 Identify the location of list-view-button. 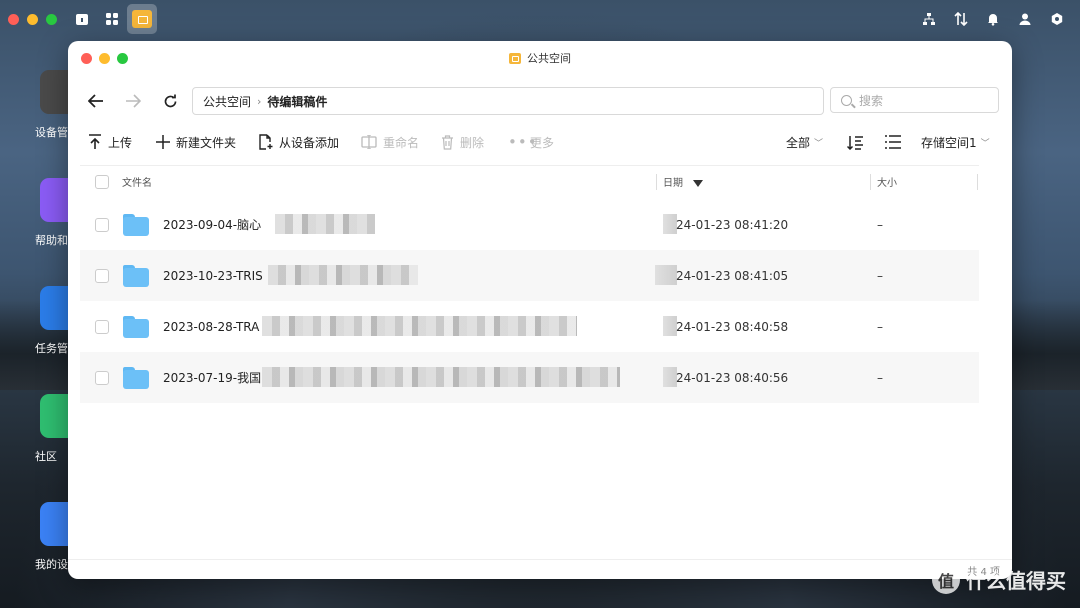
(893, 142).